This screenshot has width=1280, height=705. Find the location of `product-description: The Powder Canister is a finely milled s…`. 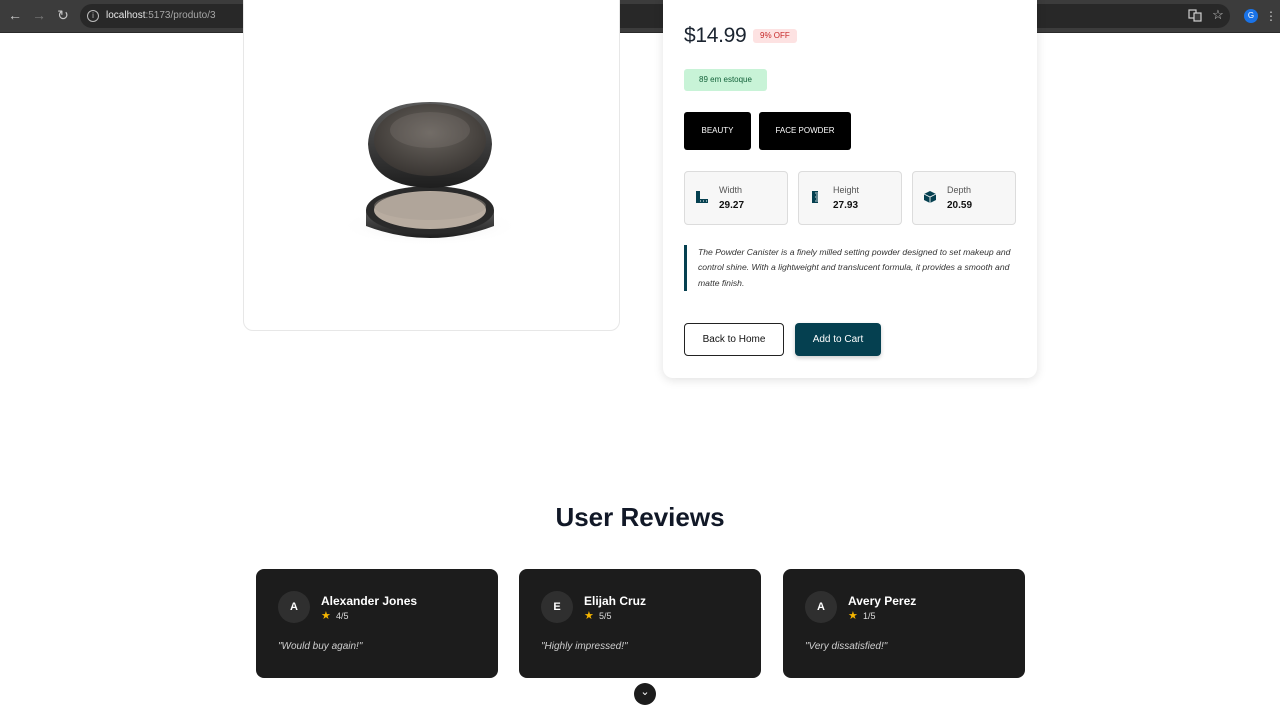

product-description: The Powder Canister is a finely milled s… is located at coordinates (854, 268).